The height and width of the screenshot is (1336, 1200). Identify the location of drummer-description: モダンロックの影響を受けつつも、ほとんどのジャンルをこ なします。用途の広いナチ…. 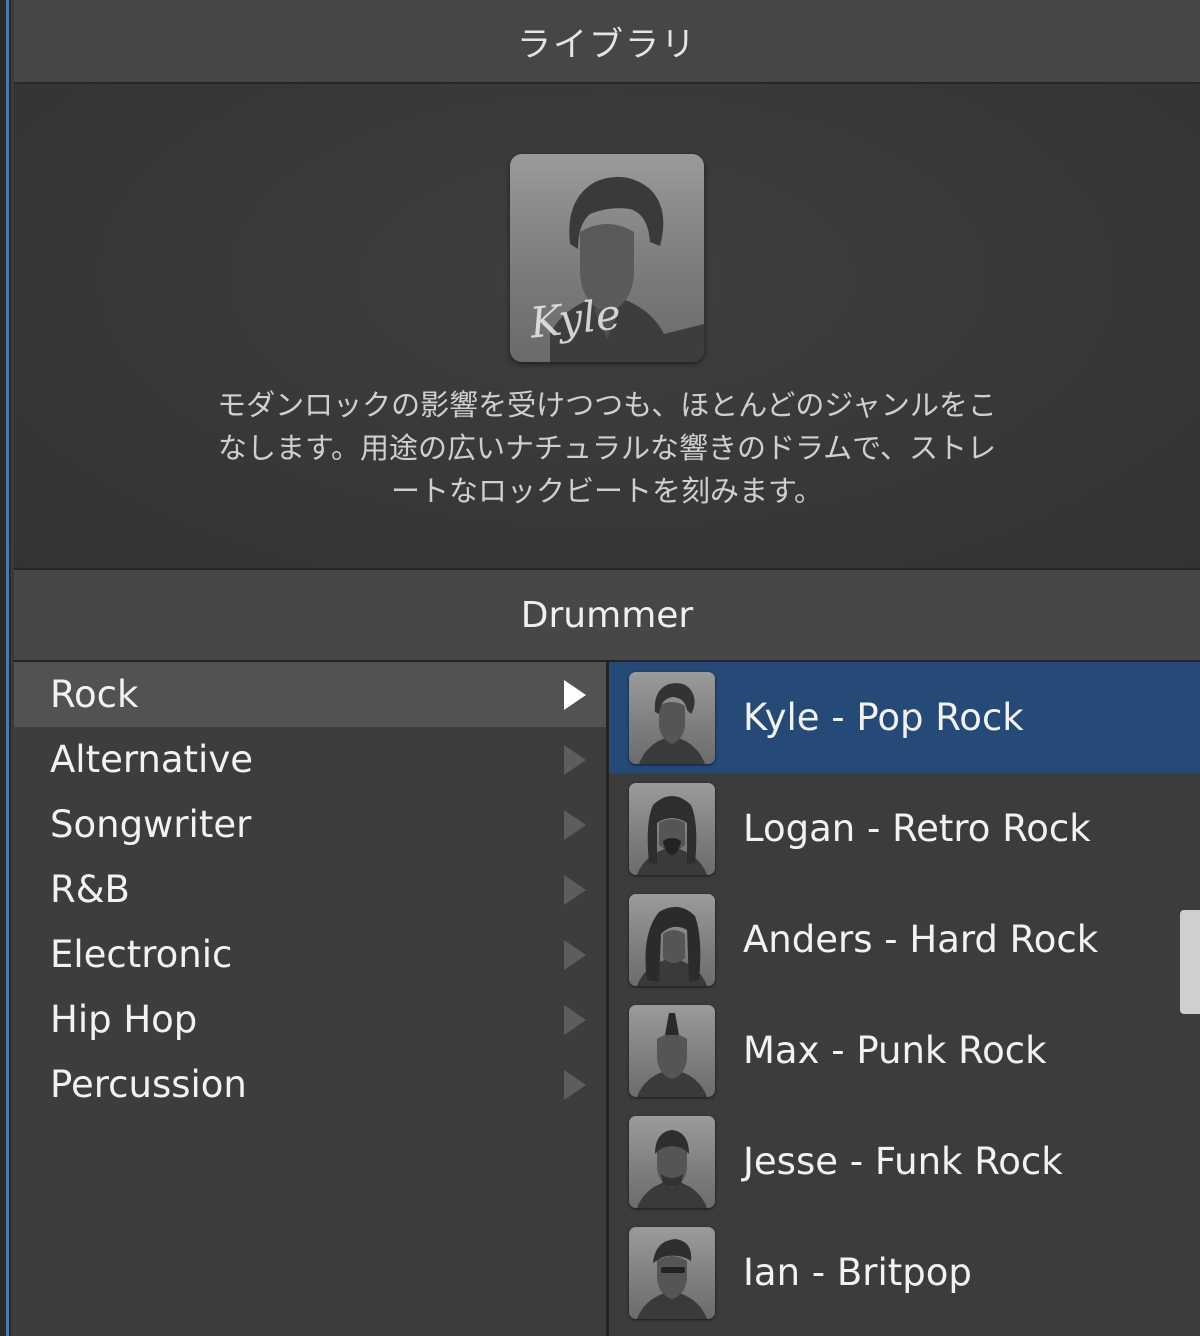
(607, 448).